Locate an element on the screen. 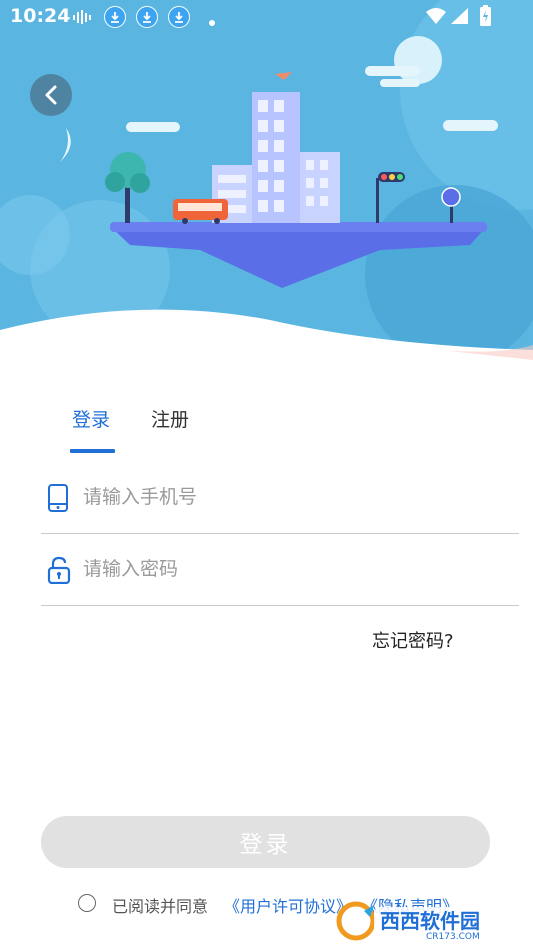 The width and height of the screenshot is (533, 949). phone-icon is located at coordinates (58, 500).